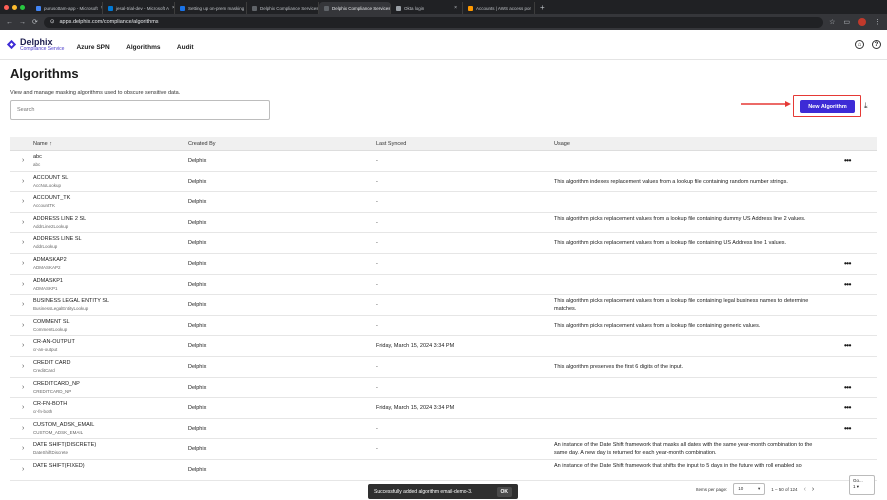  Describe the element at coordinates (427, 8) in the screenshot. I see `browser-tab: Okta login ×` at that location.